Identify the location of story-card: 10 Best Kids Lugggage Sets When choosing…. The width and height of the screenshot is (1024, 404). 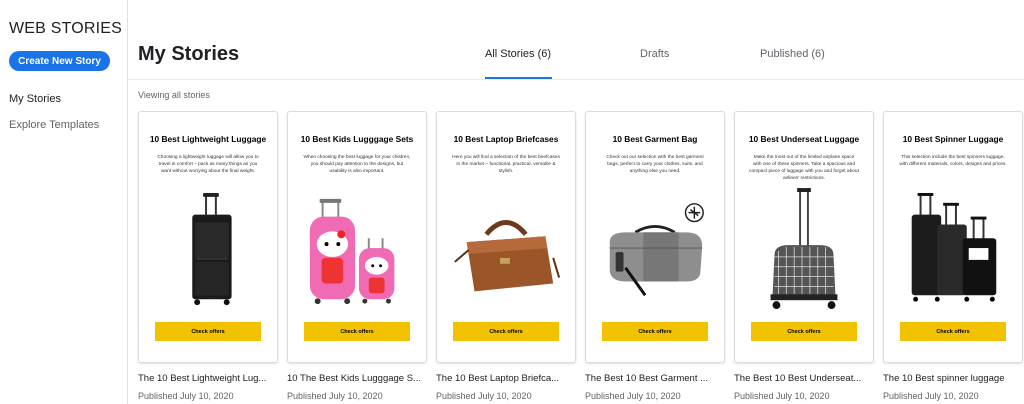
(357, 256).